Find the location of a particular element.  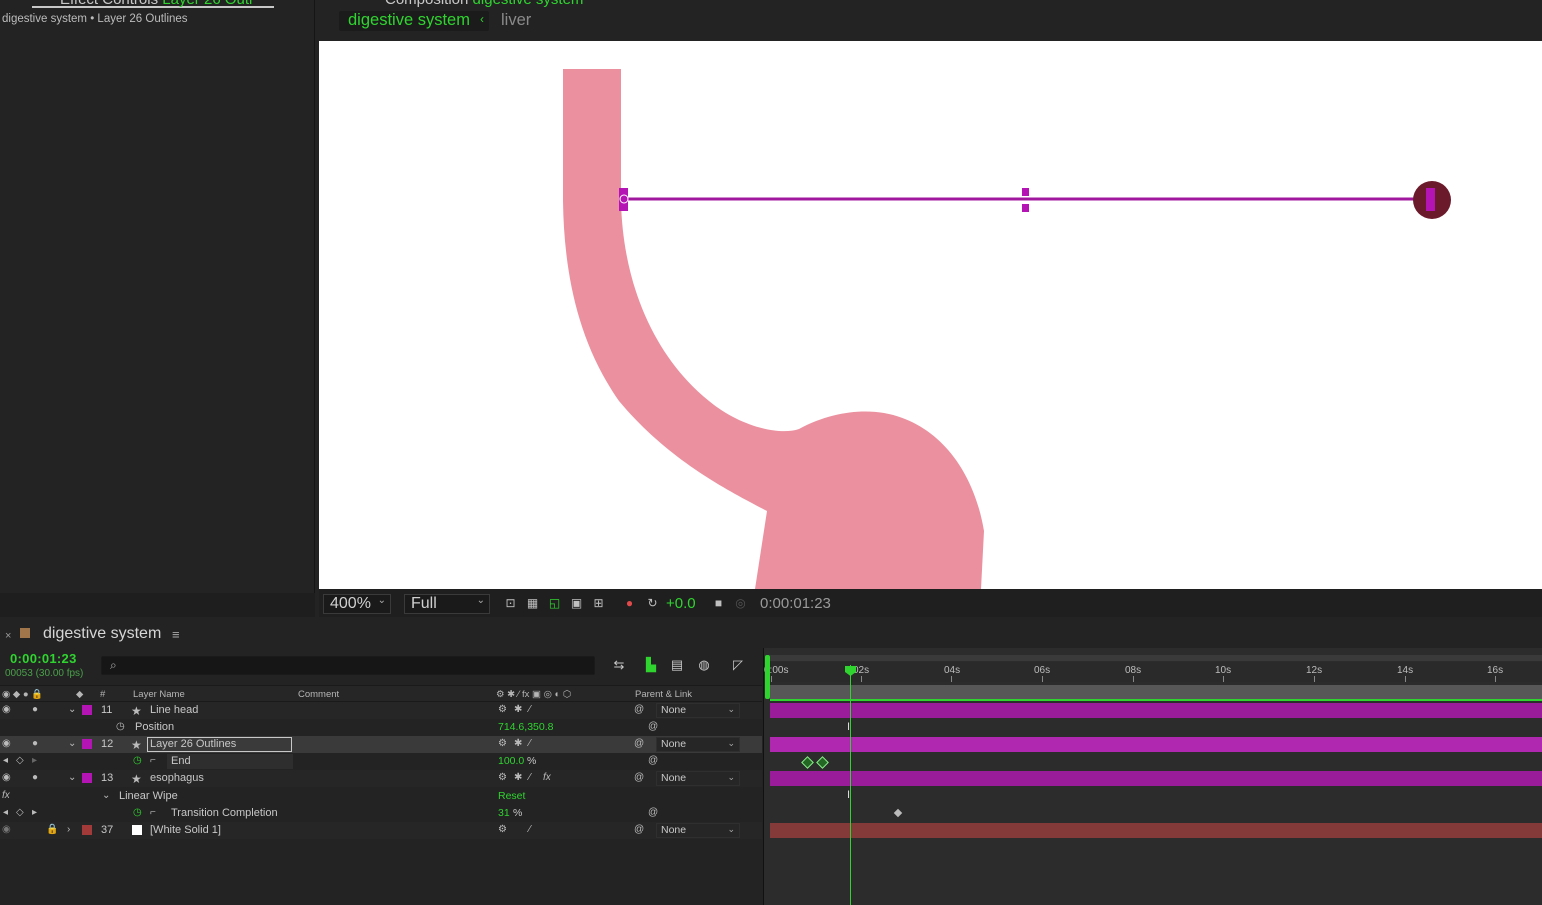

frame-blending-icon: ▤ is located at coordinates (677, 665).